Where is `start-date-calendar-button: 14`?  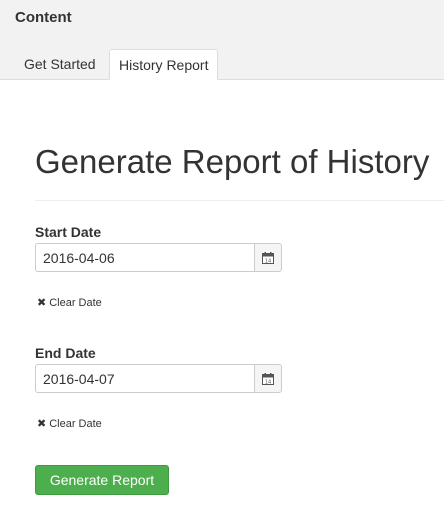
start-date-calendar-button: 14 is located at coordinates (268, 257).